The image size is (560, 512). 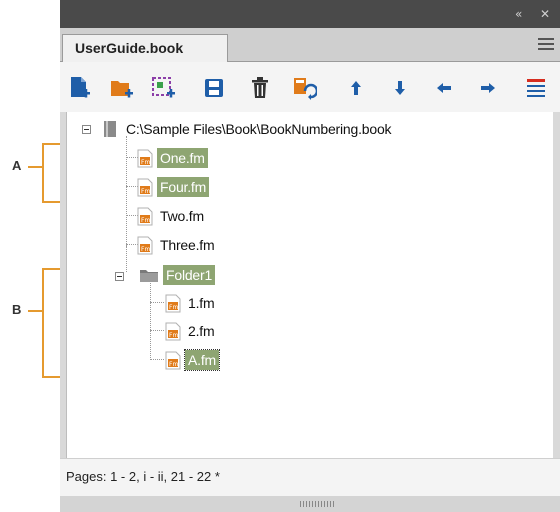 I want to click on book-path-label: C:\Sample Files\Book\BookNumbering.book, so click(x=259, y=129).